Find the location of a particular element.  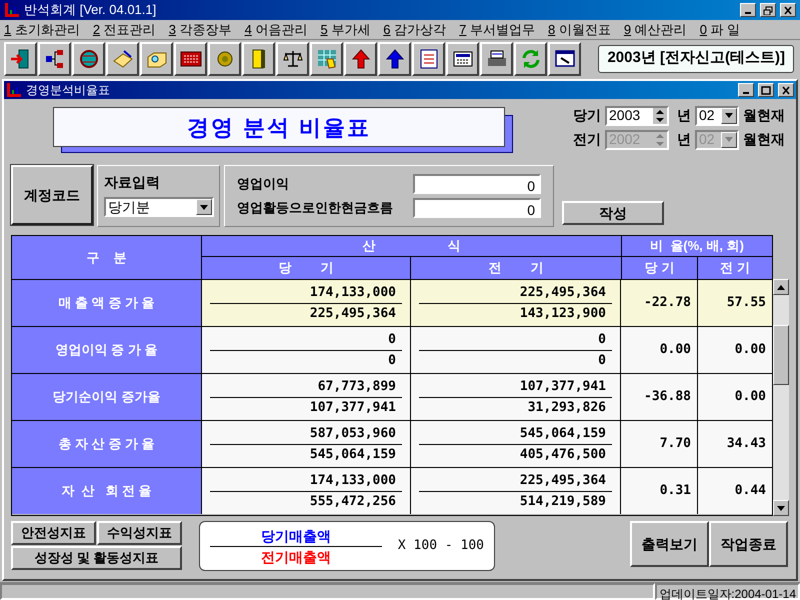

denominator-value: 405,476,500 is located at coordinates (562, 455).